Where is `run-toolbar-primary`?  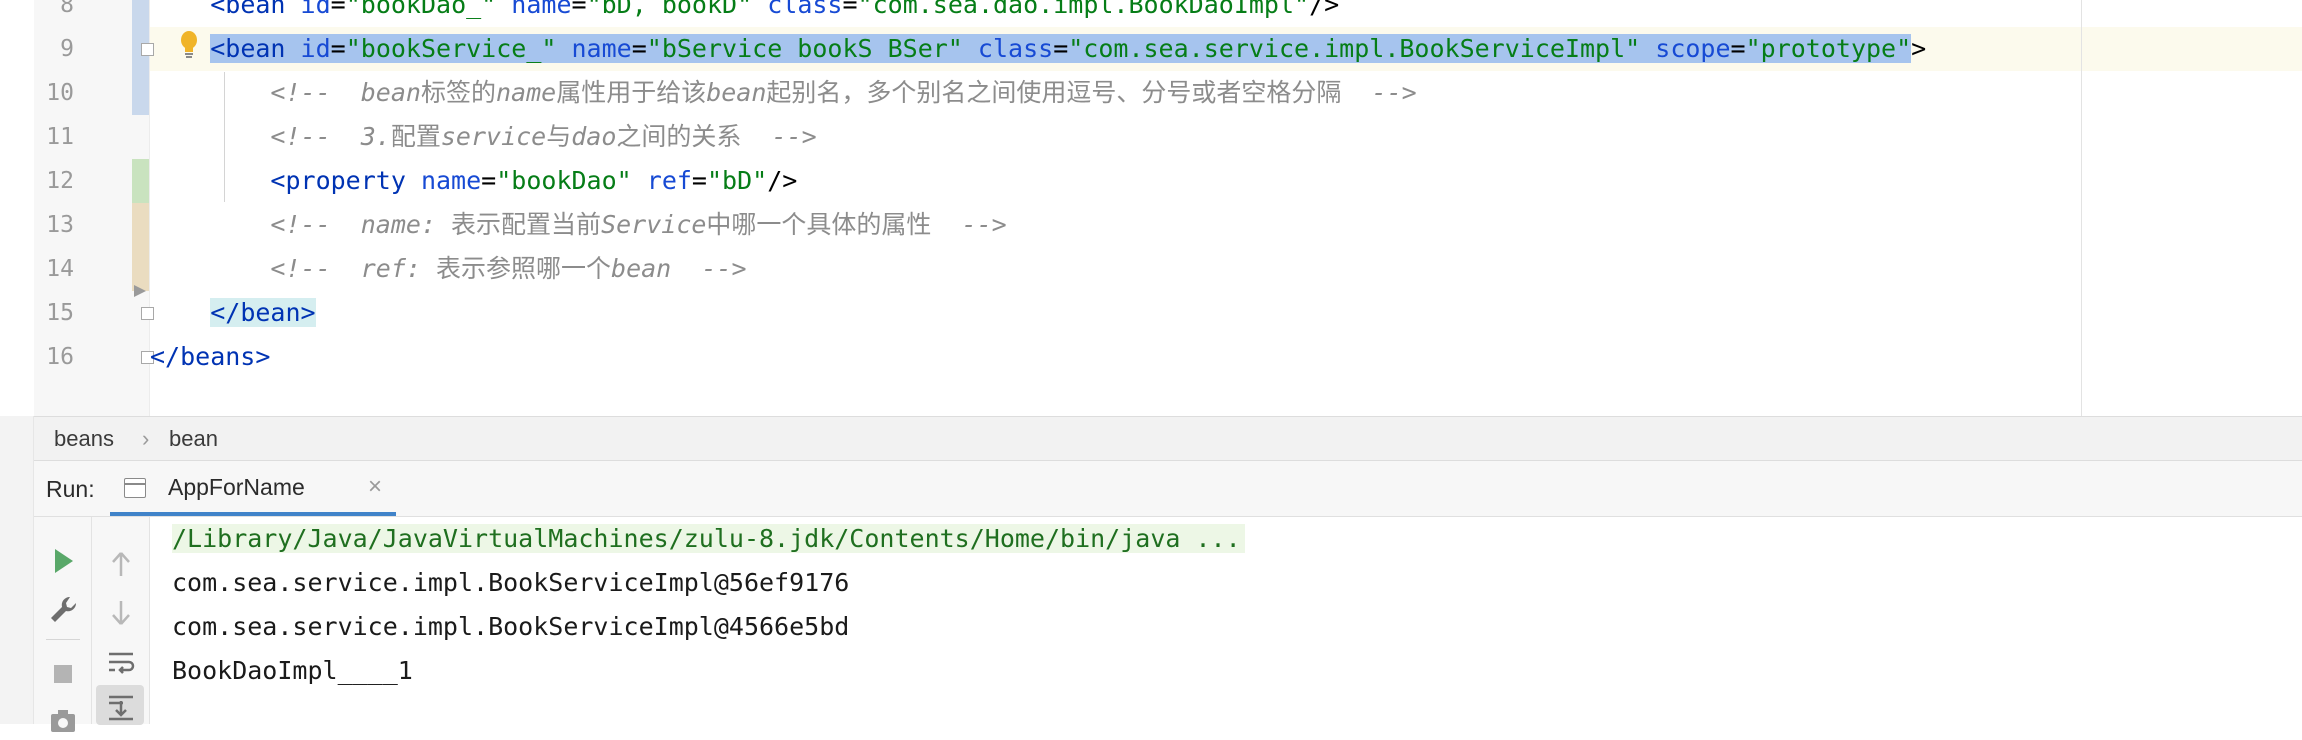
run-toolbar-primary is located at coordinates (63, 624).